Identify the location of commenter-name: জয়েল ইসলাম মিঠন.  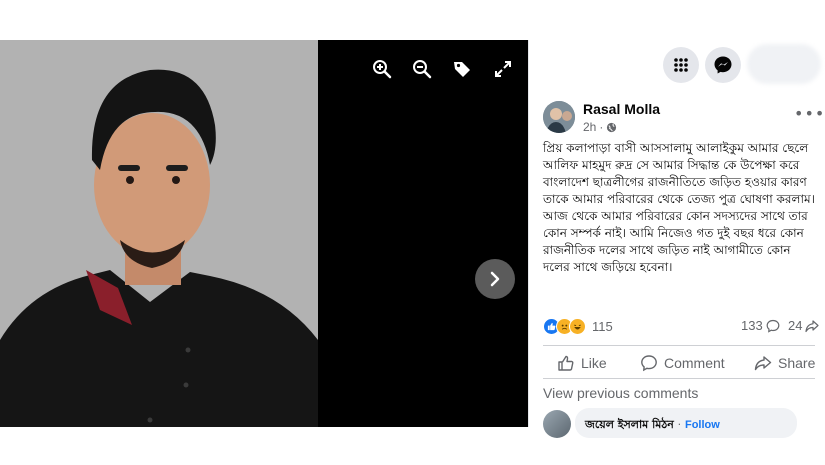
(629, 424).